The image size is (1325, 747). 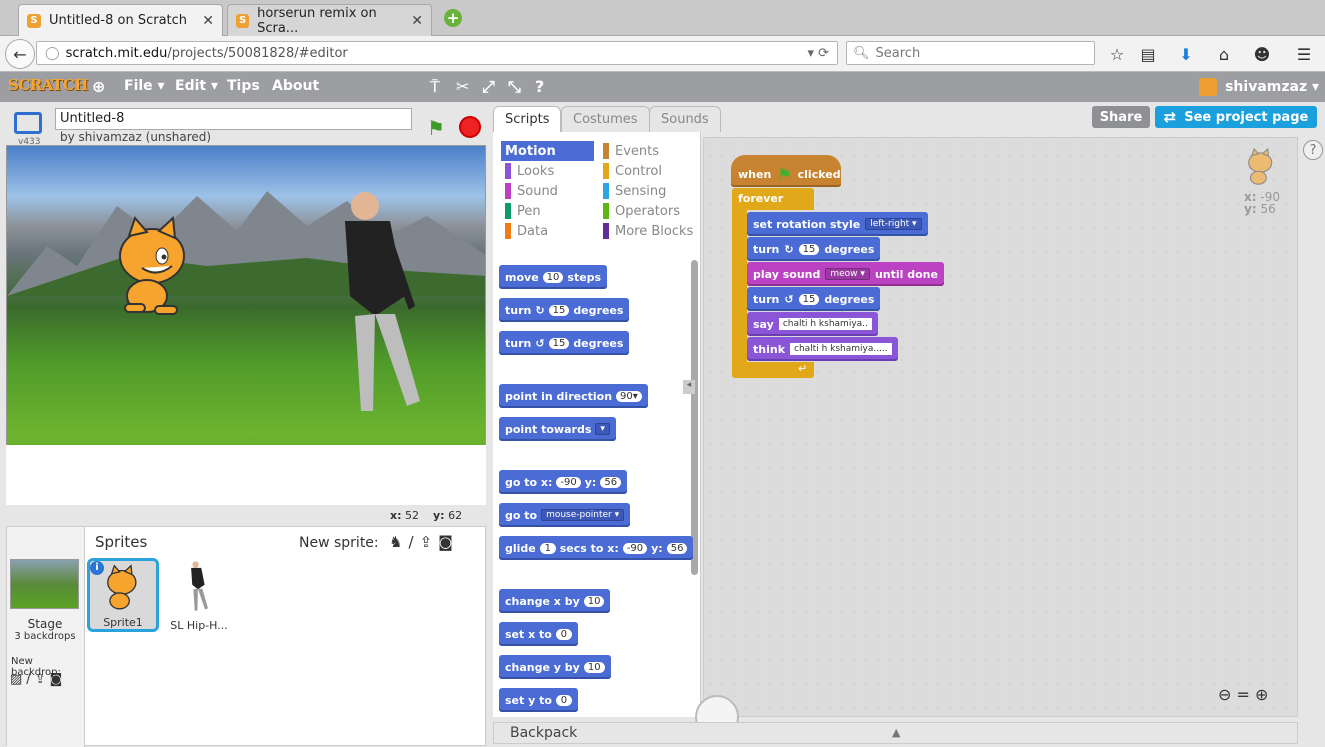 I want to click on zoom-reset-icon: =, so click(x=1243, y=694).